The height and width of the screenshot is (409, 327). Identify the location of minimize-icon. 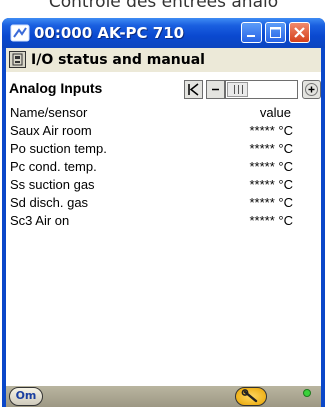
(251, 36).